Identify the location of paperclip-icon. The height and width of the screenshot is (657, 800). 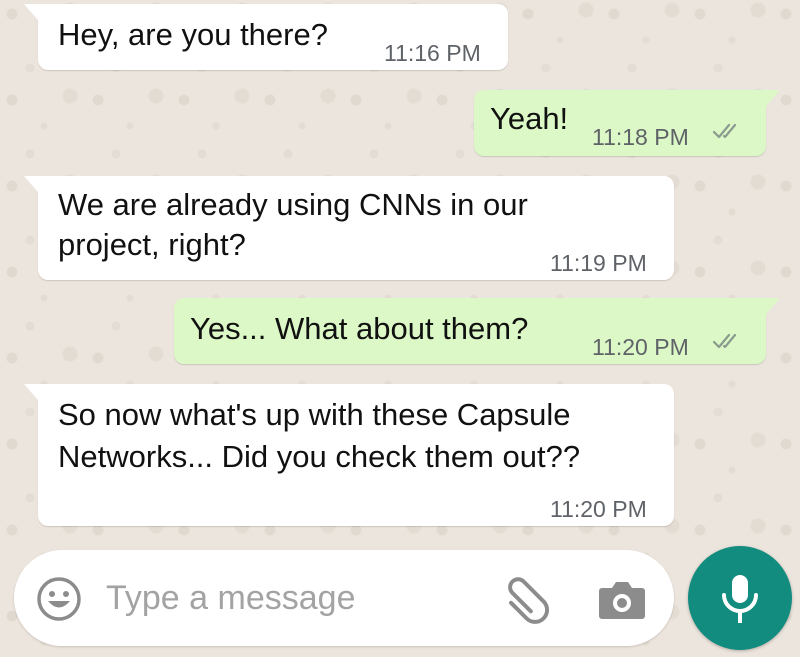
(528, 600).